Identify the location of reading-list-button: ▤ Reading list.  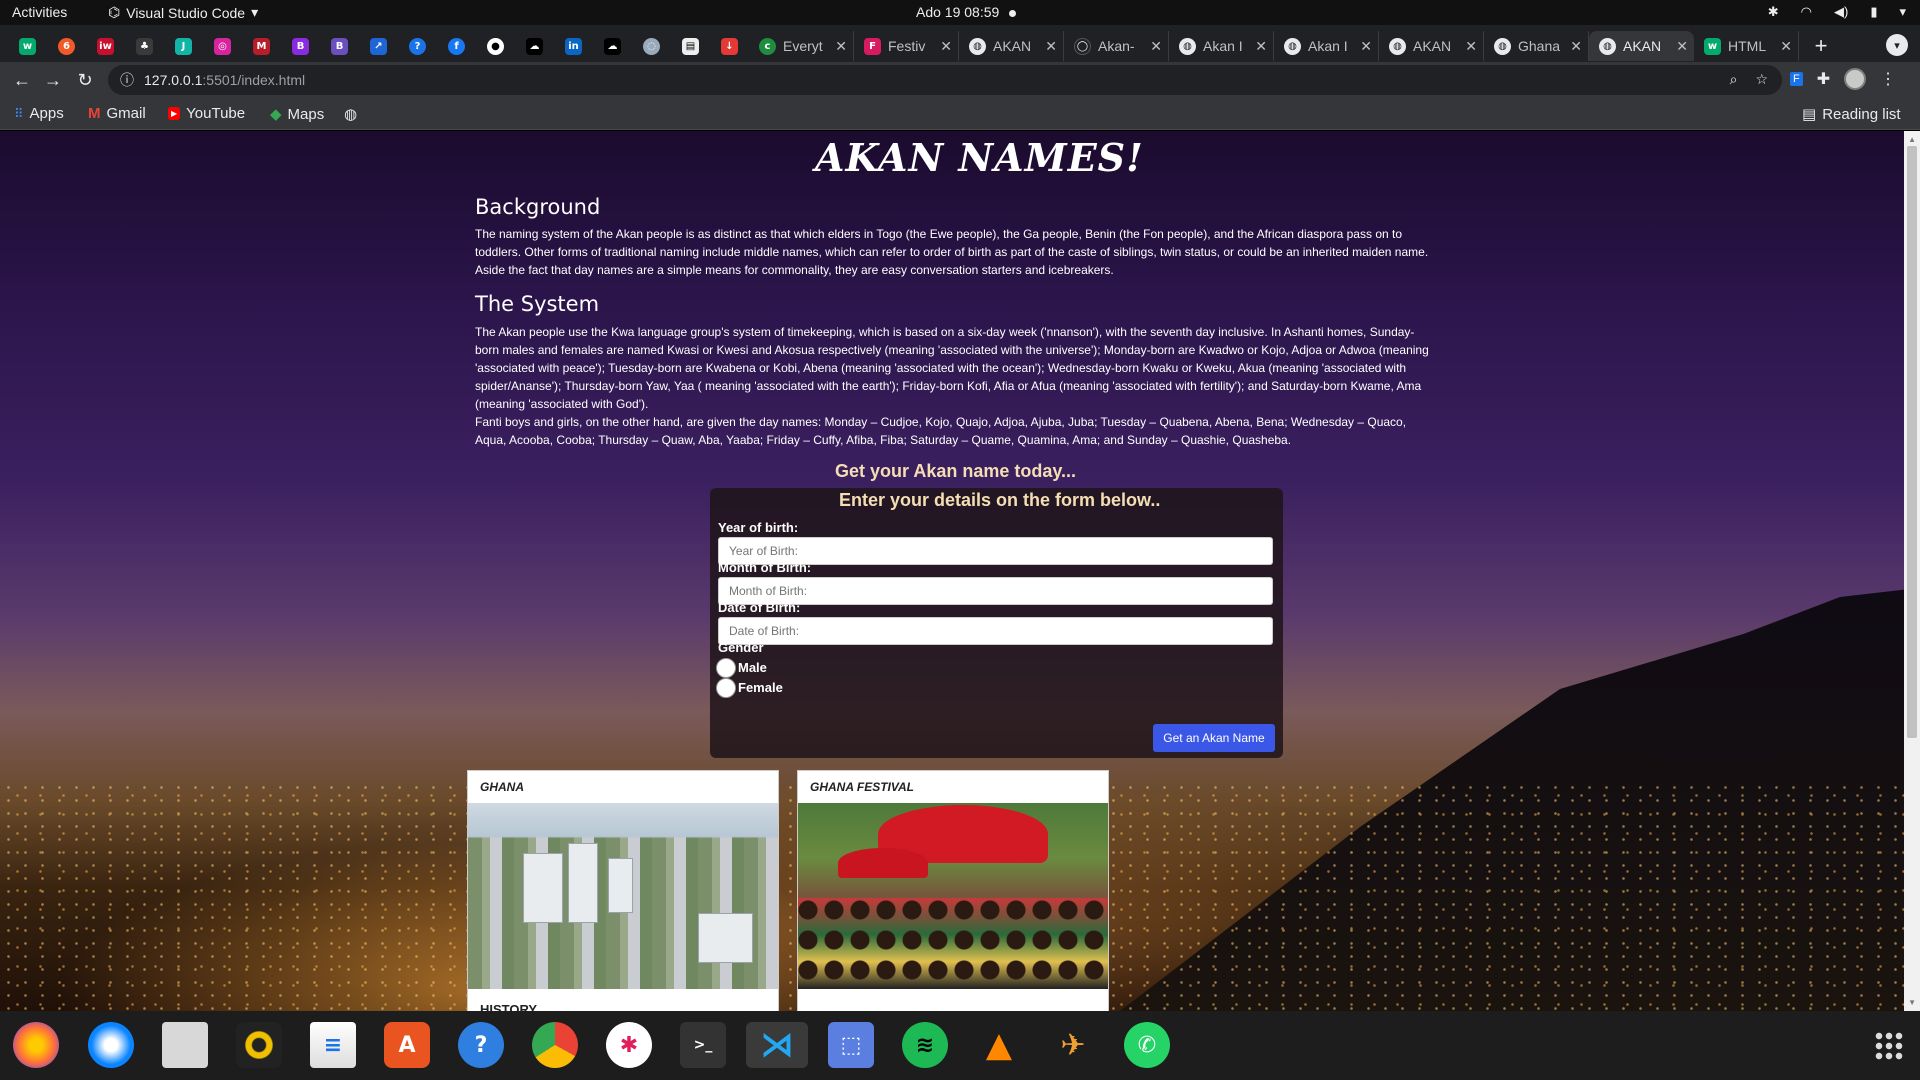
(1851, 114).